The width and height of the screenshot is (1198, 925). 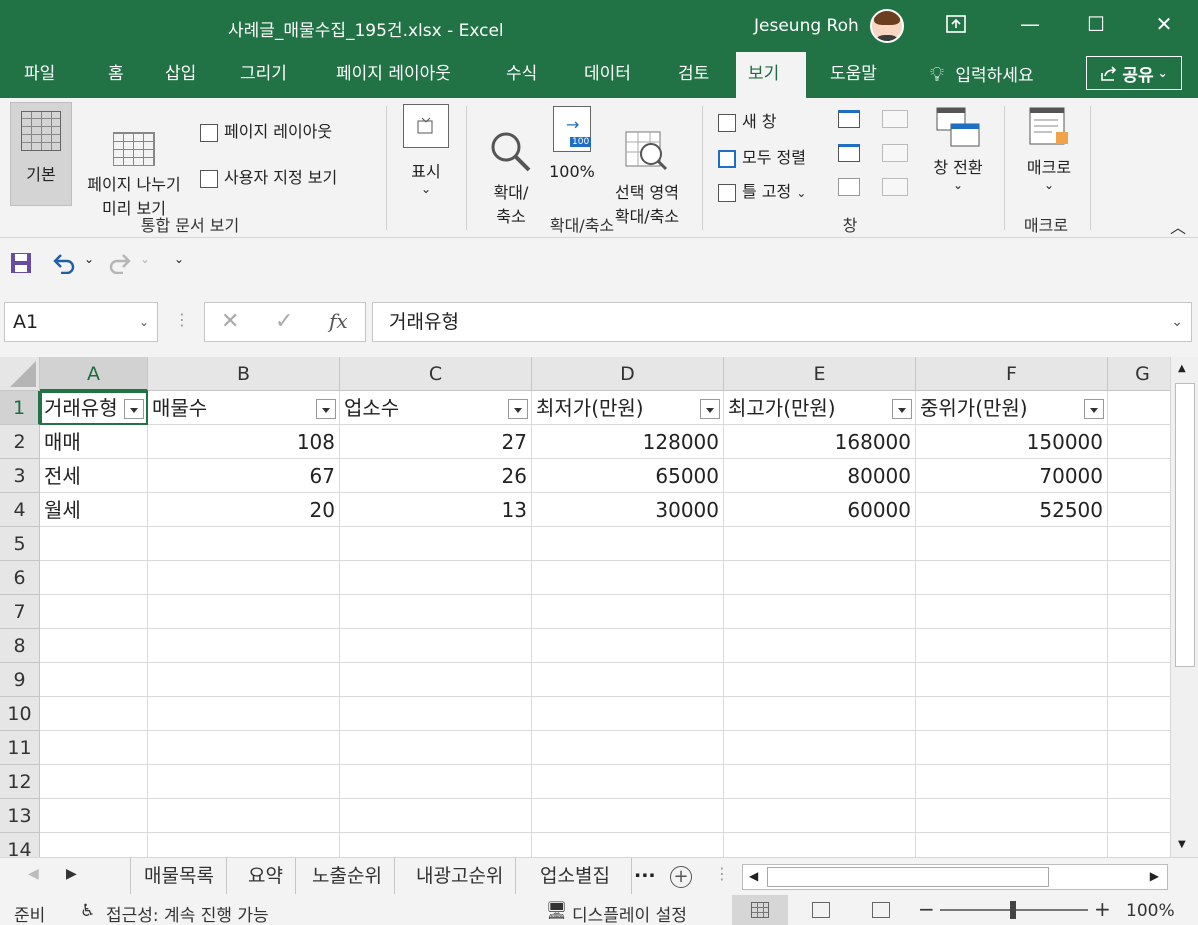 I want to click on cell-a3: 전세, so click(x=94, y=476).